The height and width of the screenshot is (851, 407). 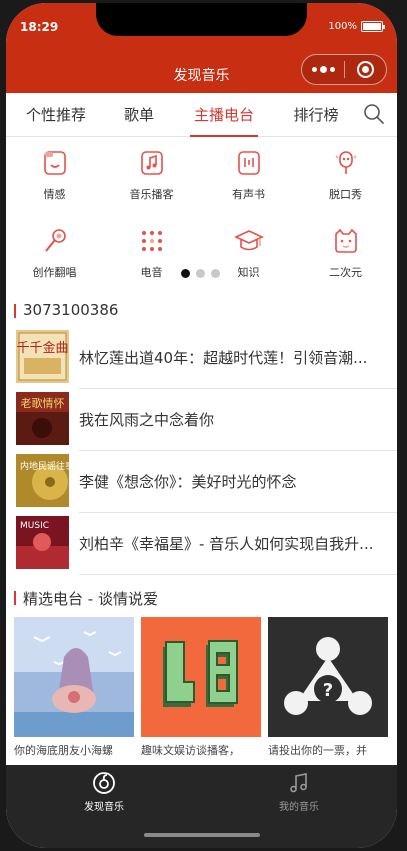 What do you see at coordinates (248, 240) in the screenshot?
I see `graduation-cap-icon` at bounding box center [248, 240].